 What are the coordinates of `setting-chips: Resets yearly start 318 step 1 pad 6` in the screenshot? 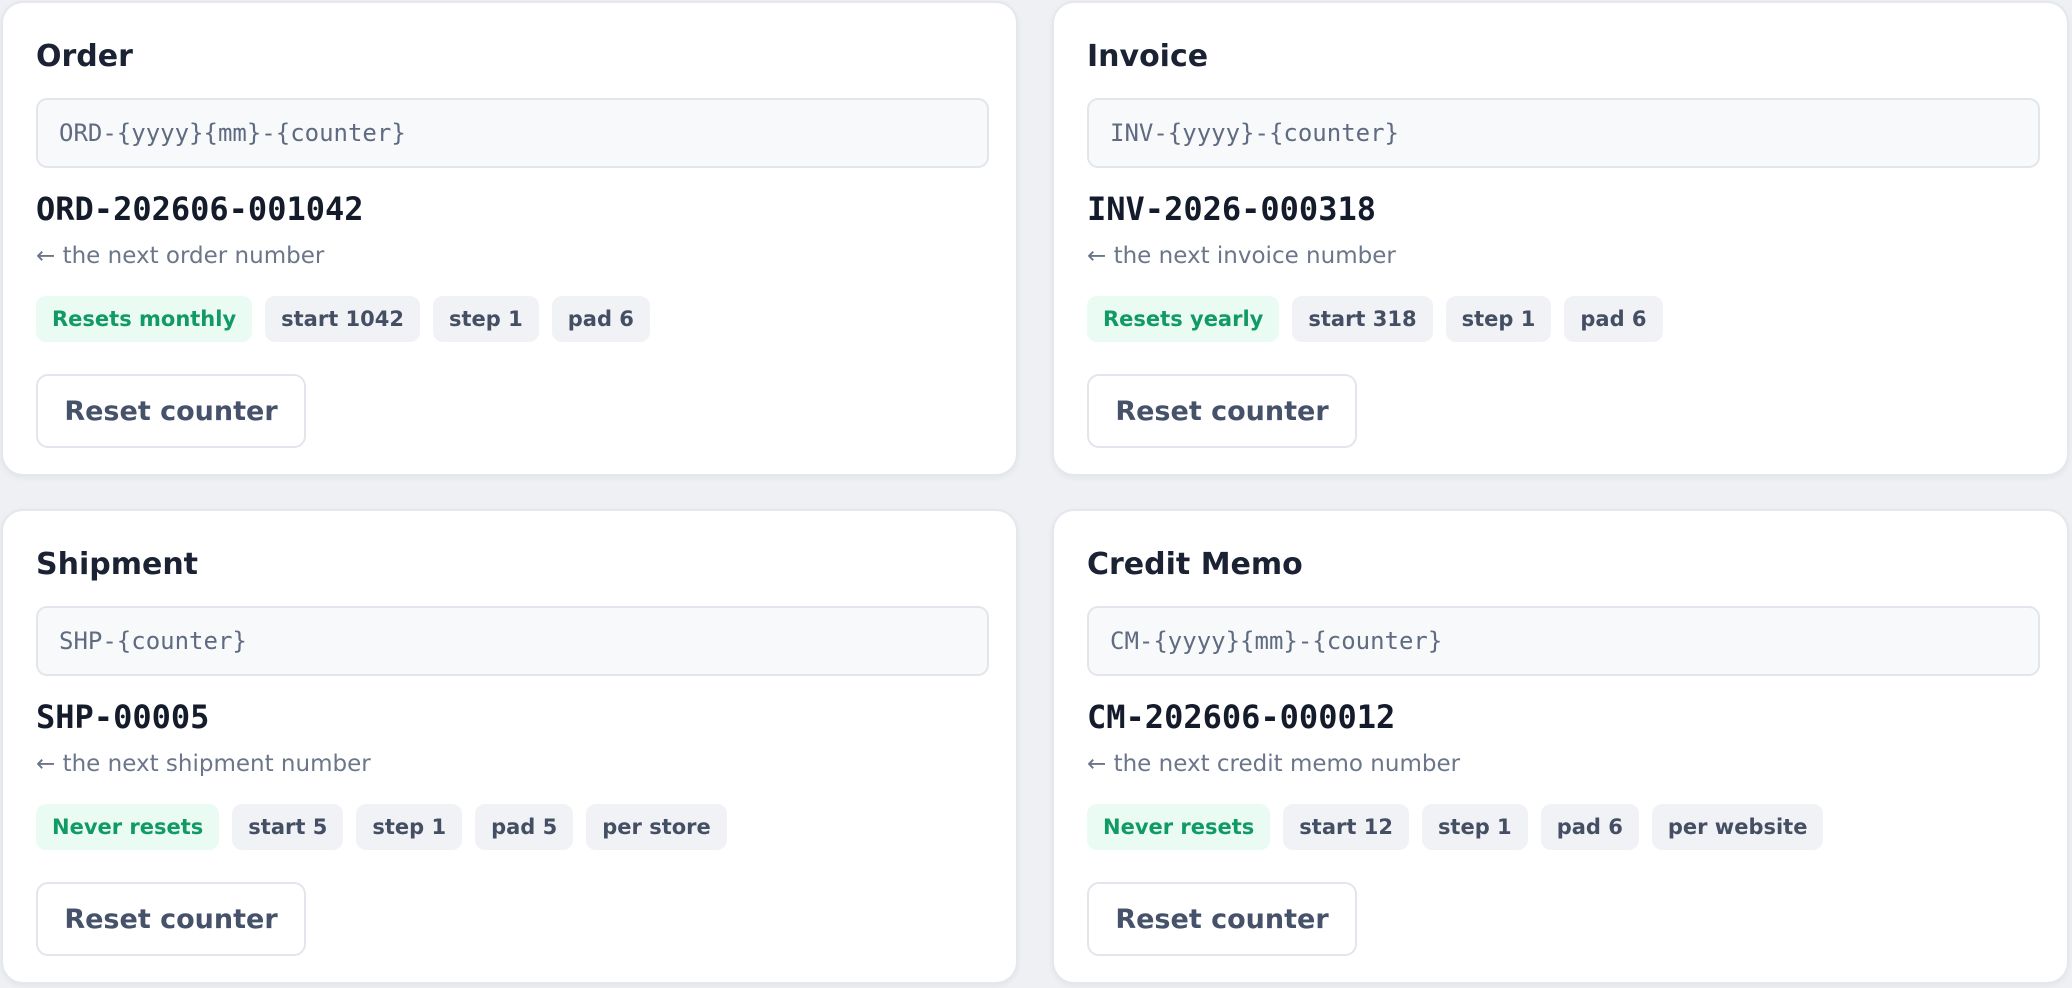 It's located at (1375, 319).